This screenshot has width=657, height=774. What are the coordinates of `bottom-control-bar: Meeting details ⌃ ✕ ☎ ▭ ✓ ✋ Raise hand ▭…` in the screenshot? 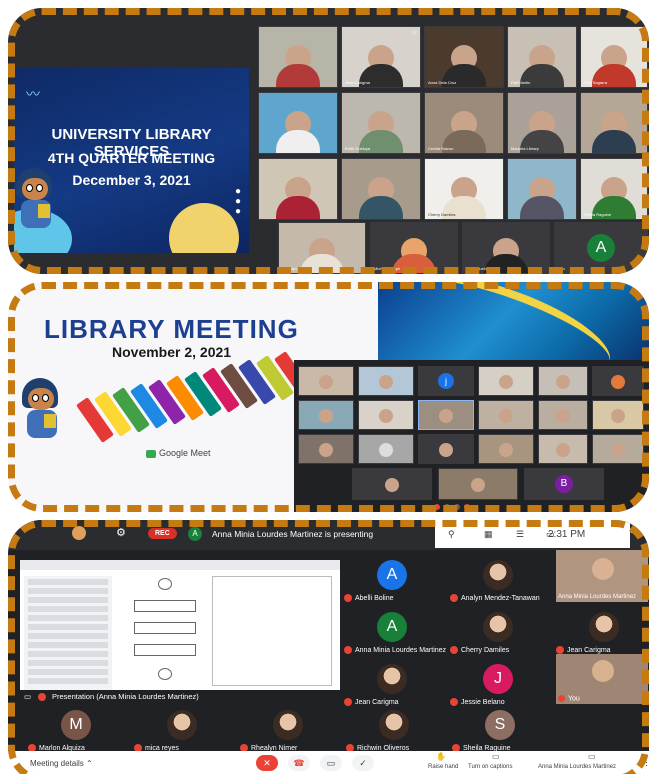 It's located at (328, 762).